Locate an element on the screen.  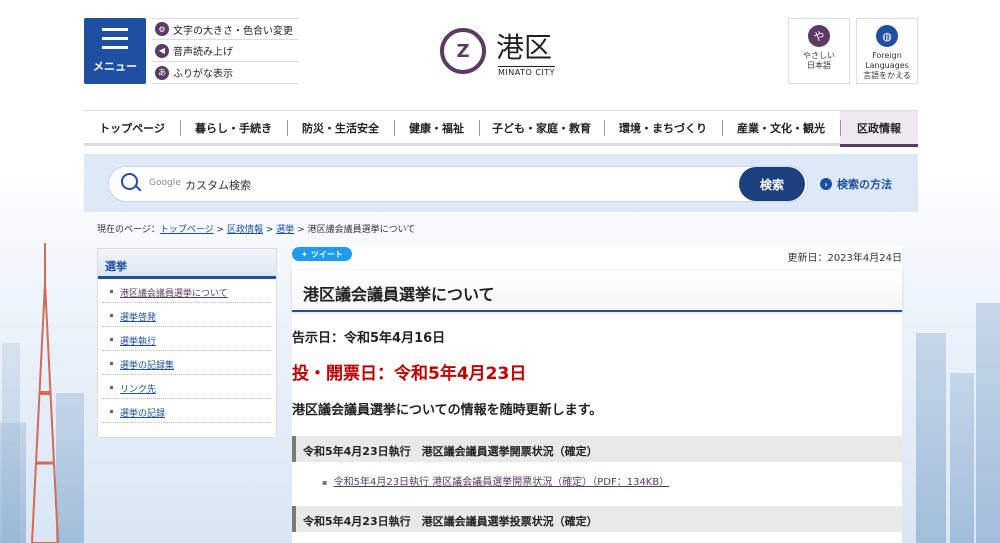
easy-japanese-button: や やさしい 日本語 is located at coordinates (819, 51).